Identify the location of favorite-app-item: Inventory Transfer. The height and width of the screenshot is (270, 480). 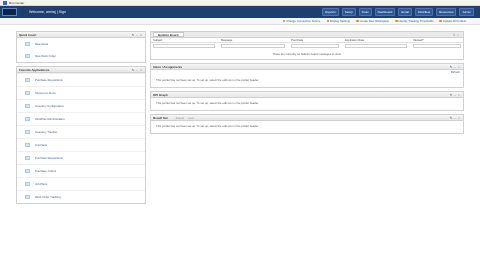
(81, 131).